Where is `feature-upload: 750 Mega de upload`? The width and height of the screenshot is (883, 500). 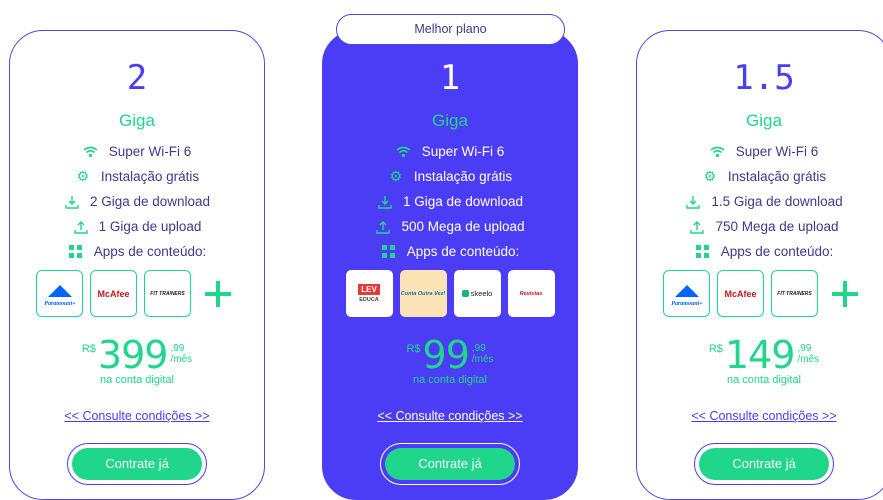
feature-upload: 750 Mega de upload is located at coordinates (760, 226).